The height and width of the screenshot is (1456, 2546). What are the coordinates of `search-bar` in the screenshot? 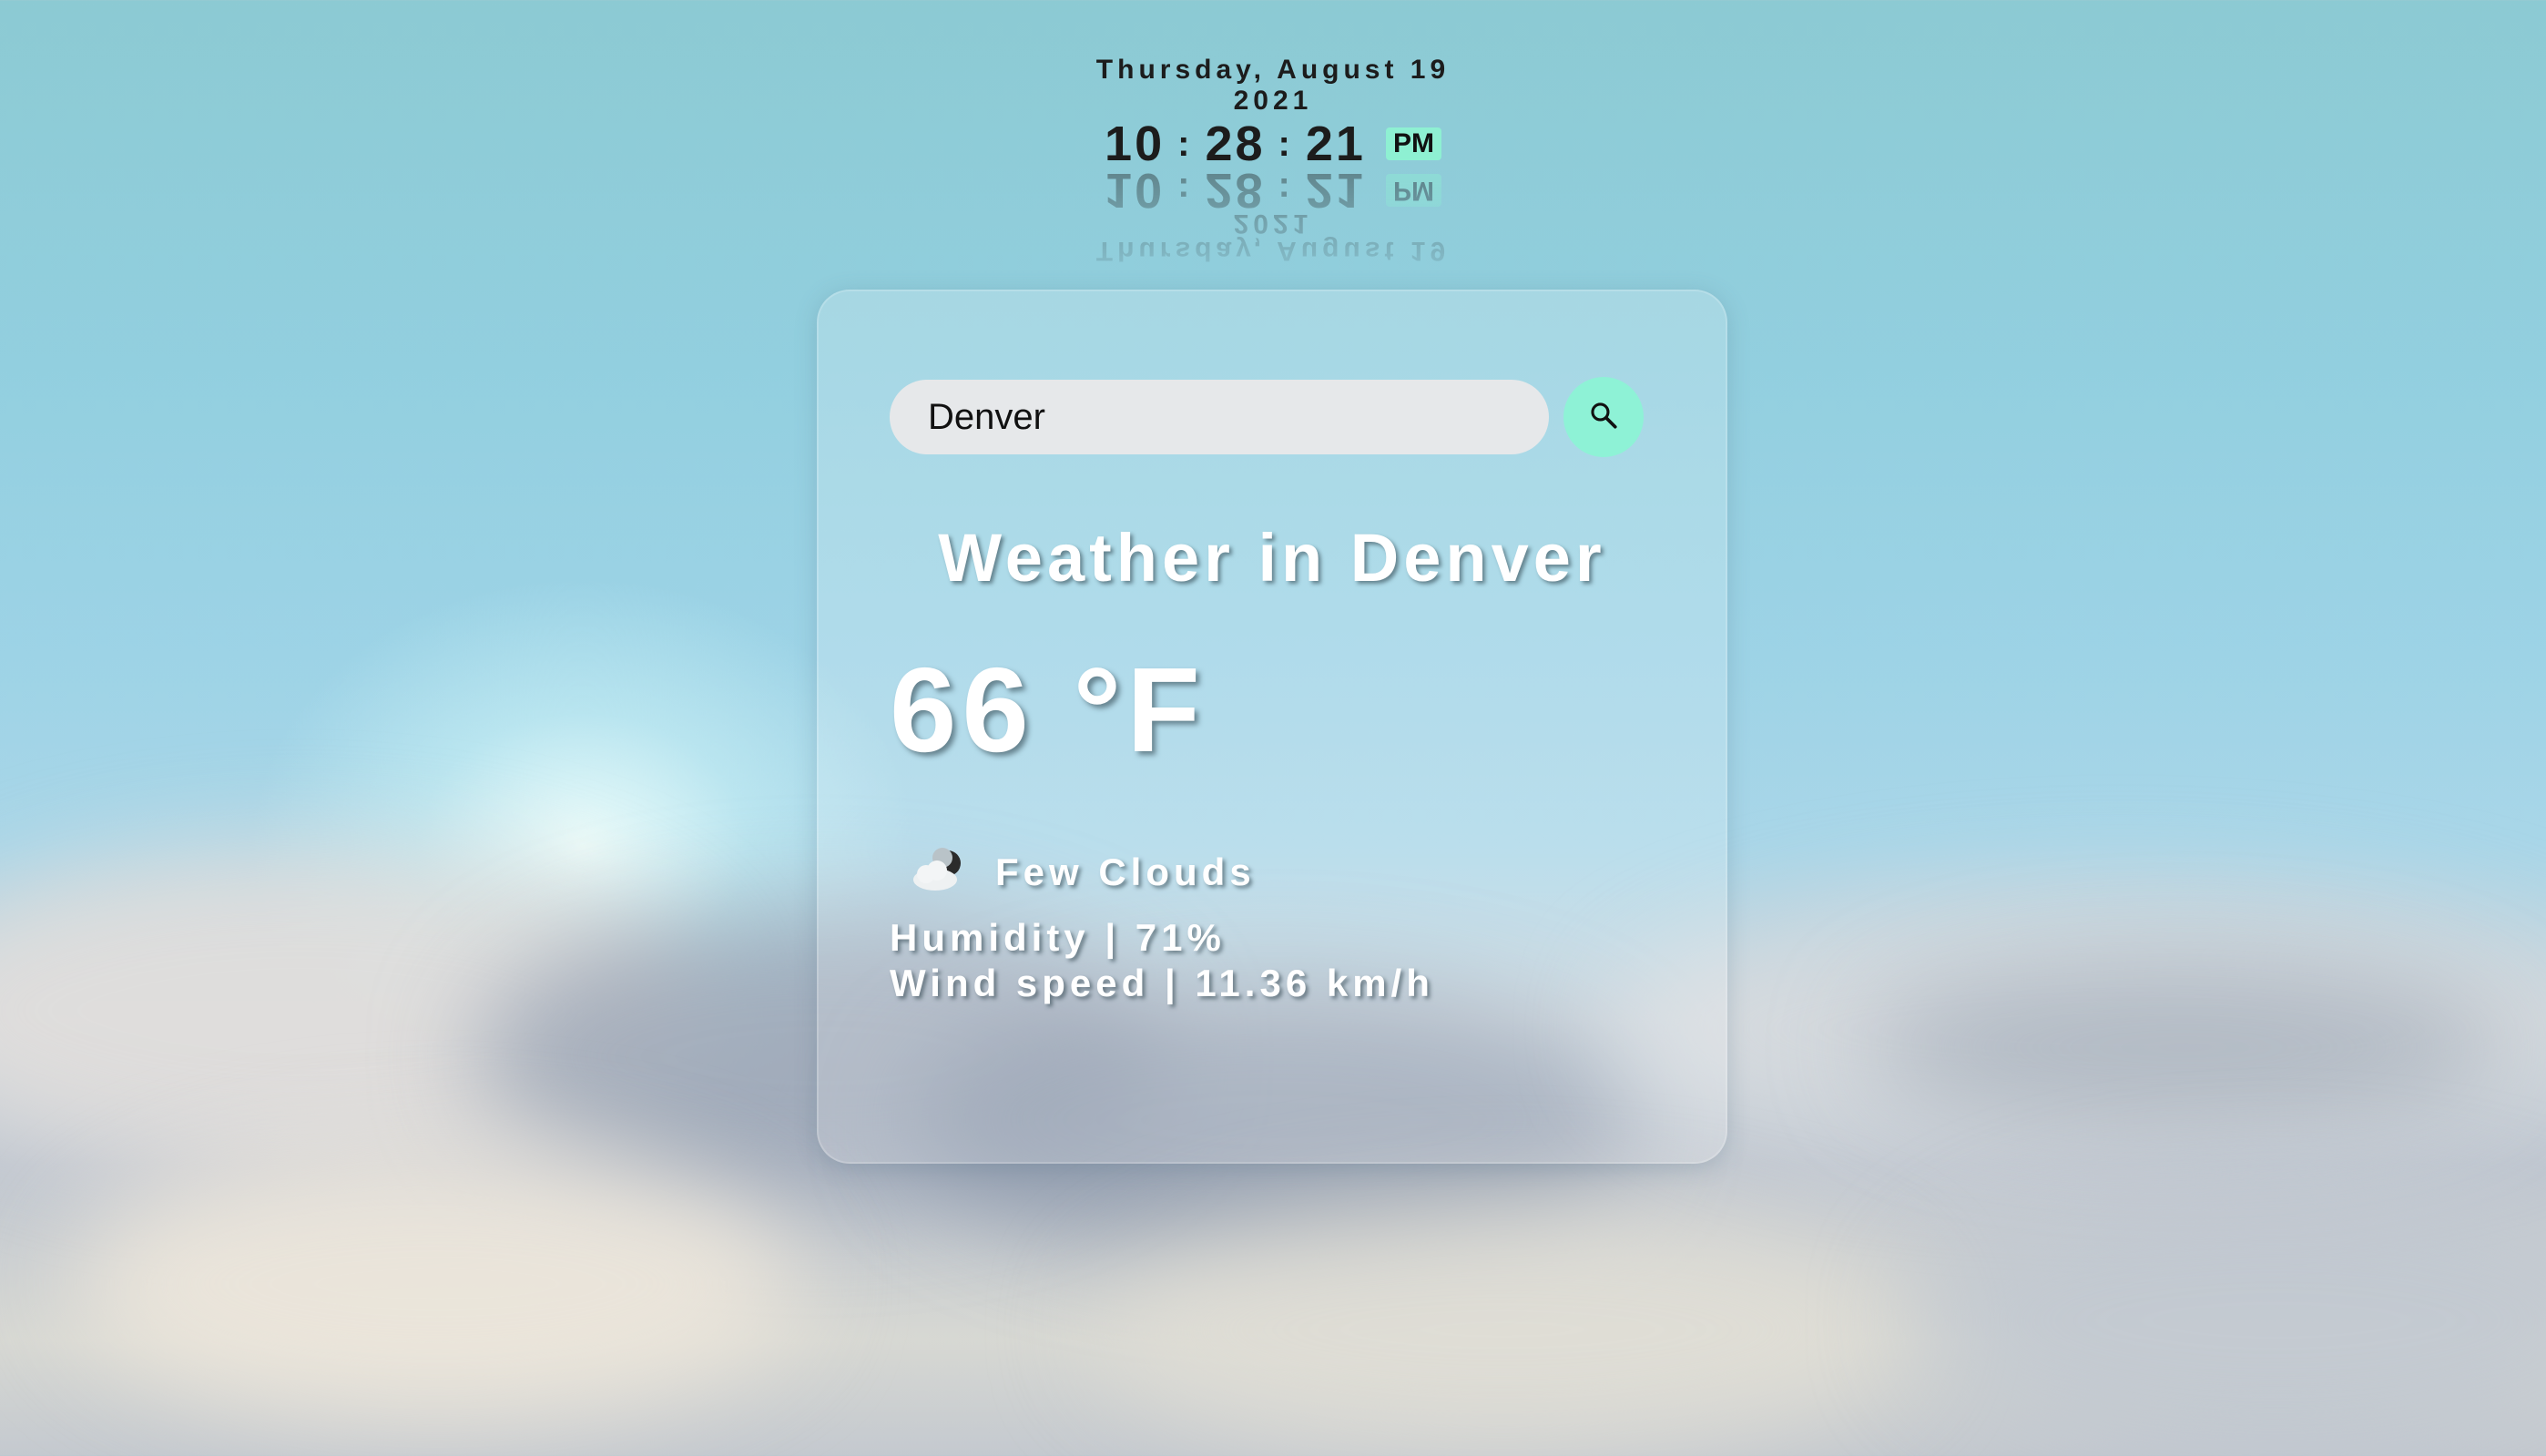 It's located at (1267, 417).